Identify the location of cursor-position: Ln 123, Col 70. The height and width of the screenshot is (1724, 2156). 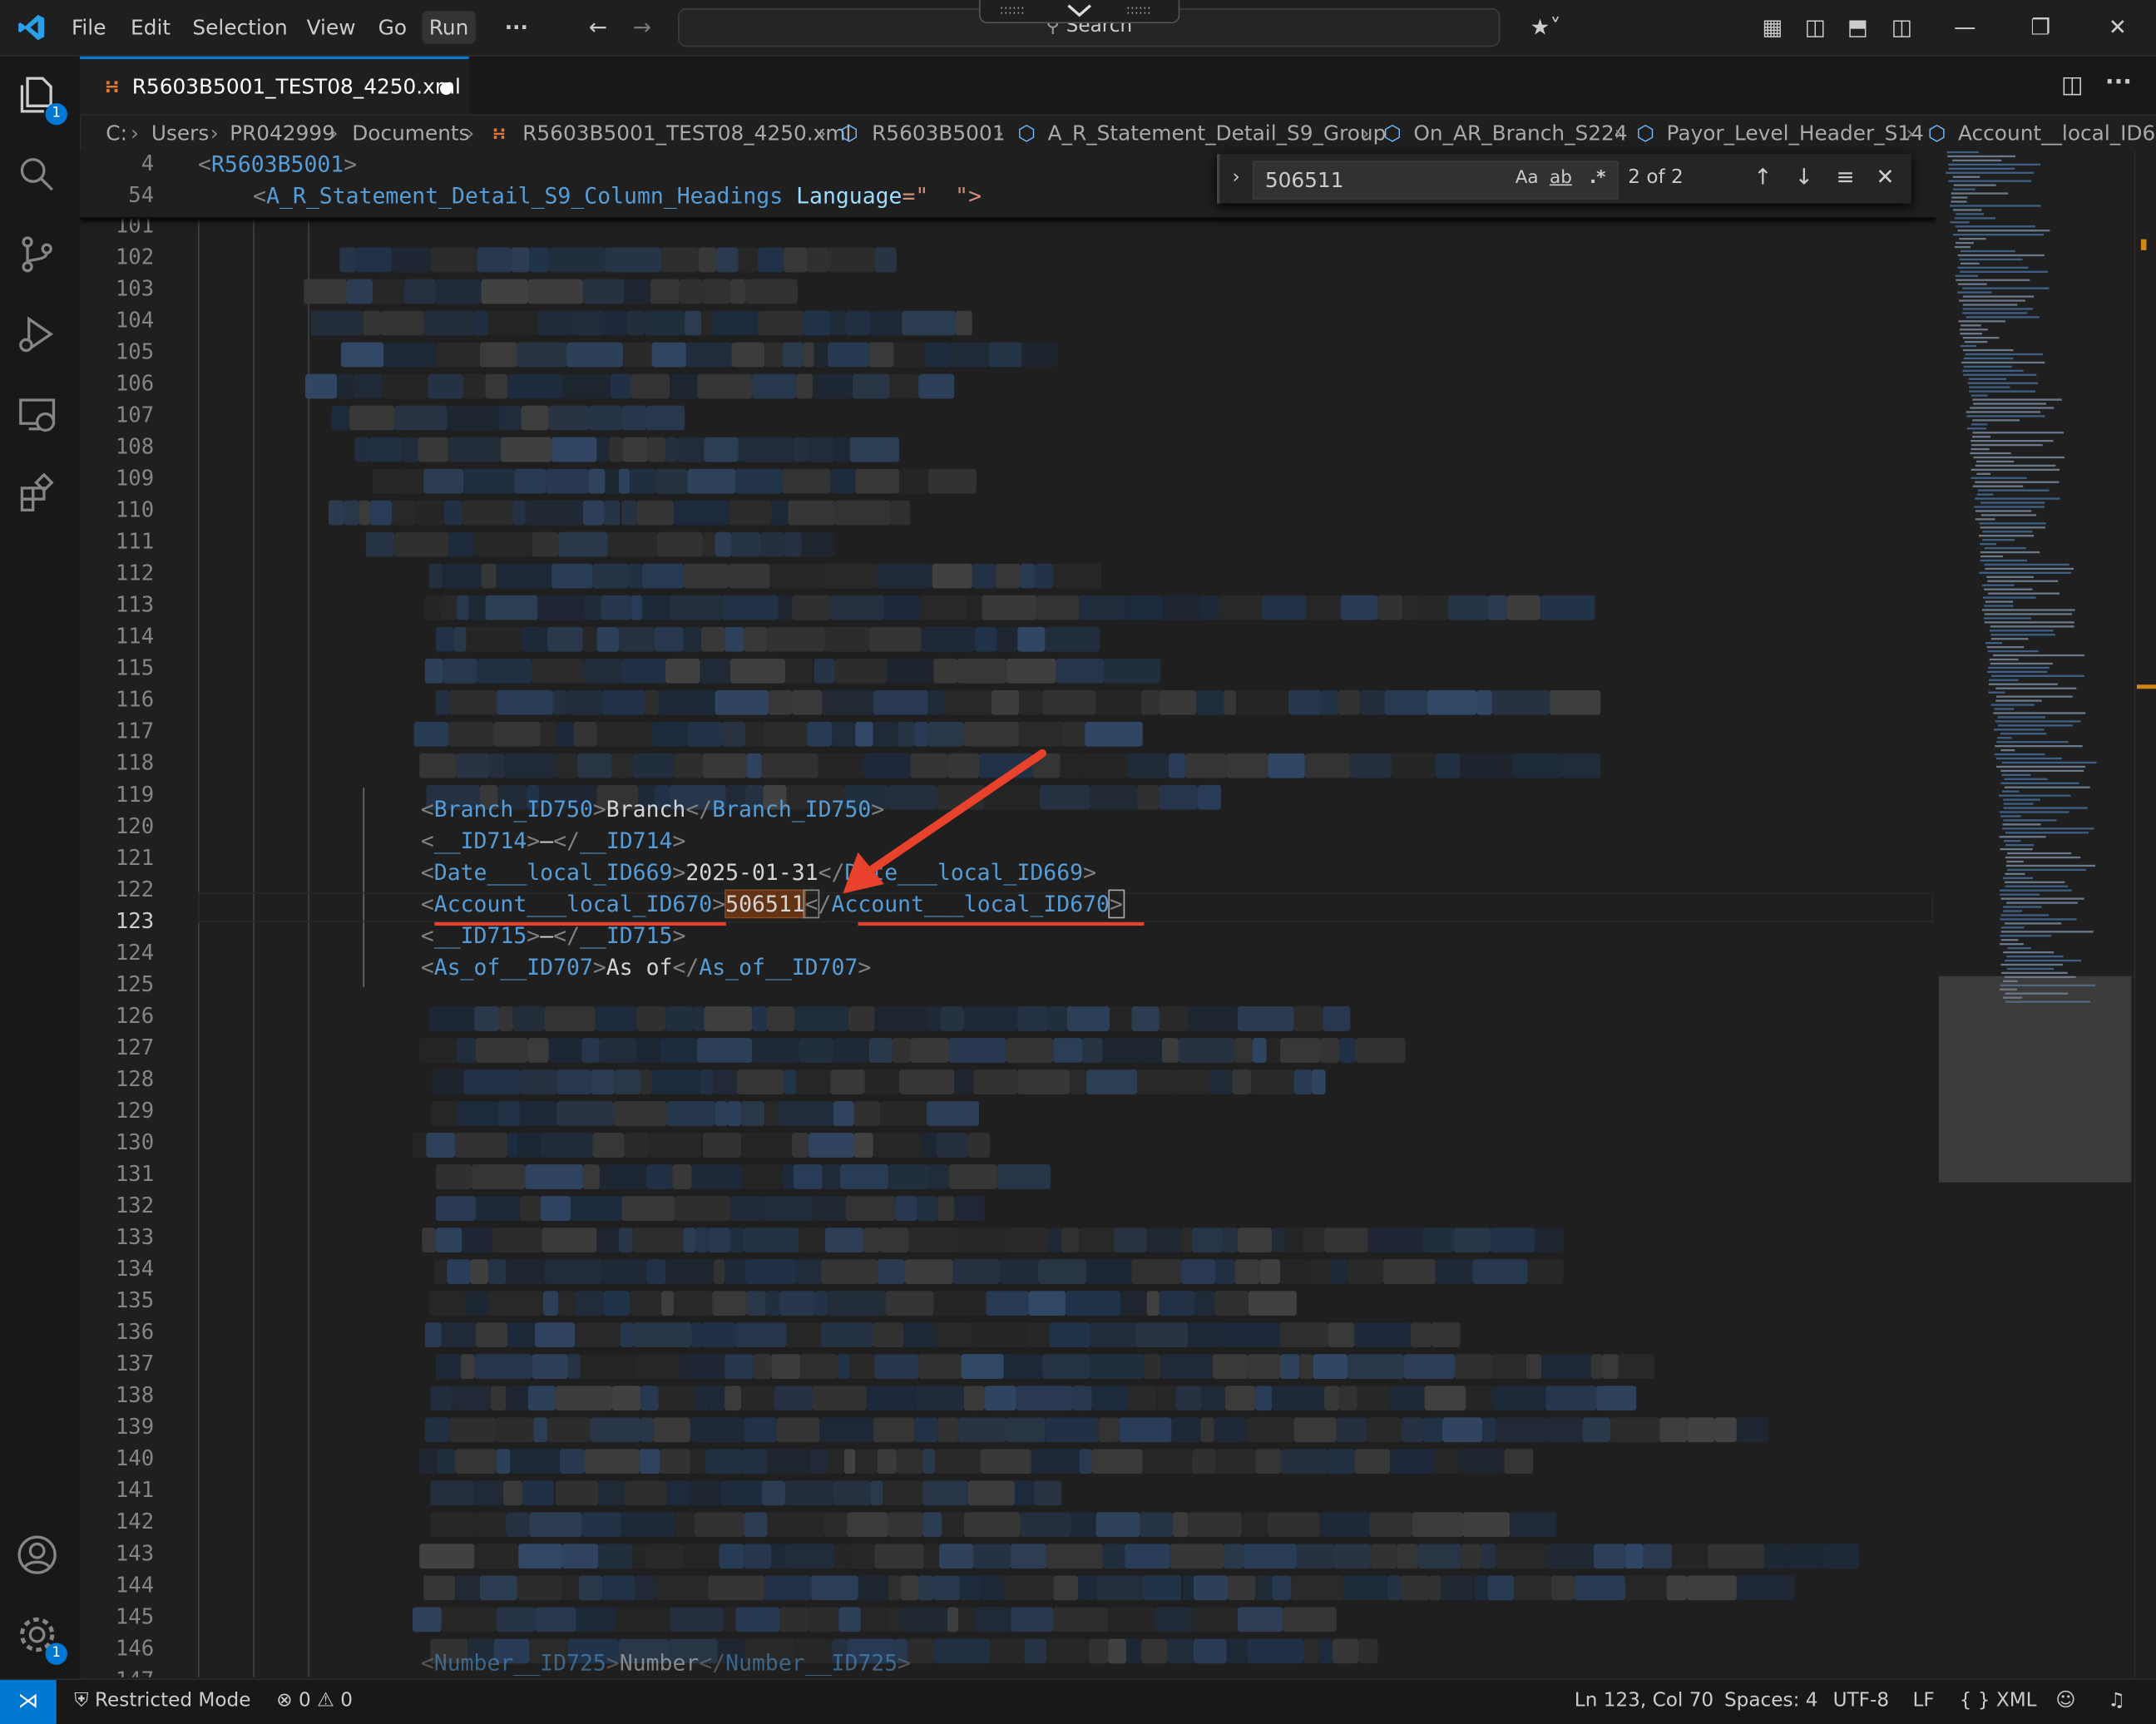
(1644, 1701).